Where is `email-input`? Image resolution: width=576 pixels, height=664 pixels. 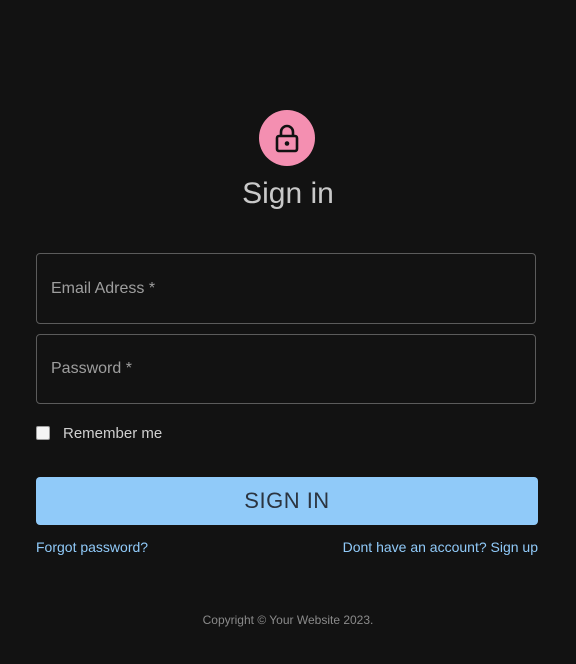 email-input is located at coordinates (286, 288).